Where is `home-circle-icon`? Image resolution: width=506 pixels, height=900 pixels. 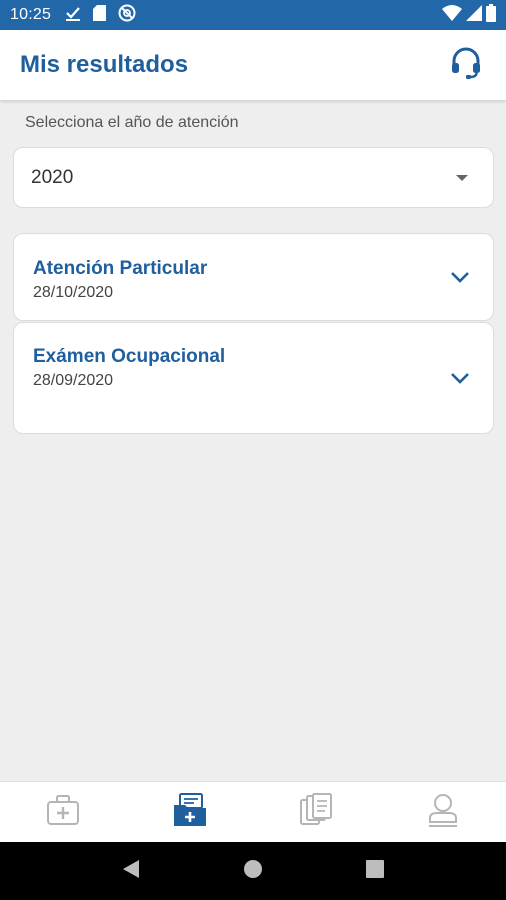 home-circle-icon is located at coordinates (253, 871).